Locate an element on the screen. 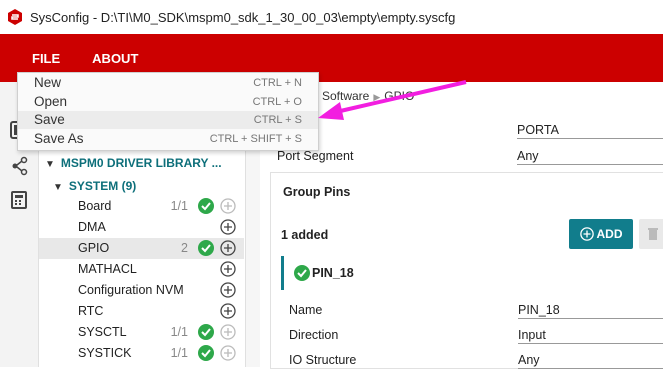  direction-select: Input is located at coordinates (590, 336).